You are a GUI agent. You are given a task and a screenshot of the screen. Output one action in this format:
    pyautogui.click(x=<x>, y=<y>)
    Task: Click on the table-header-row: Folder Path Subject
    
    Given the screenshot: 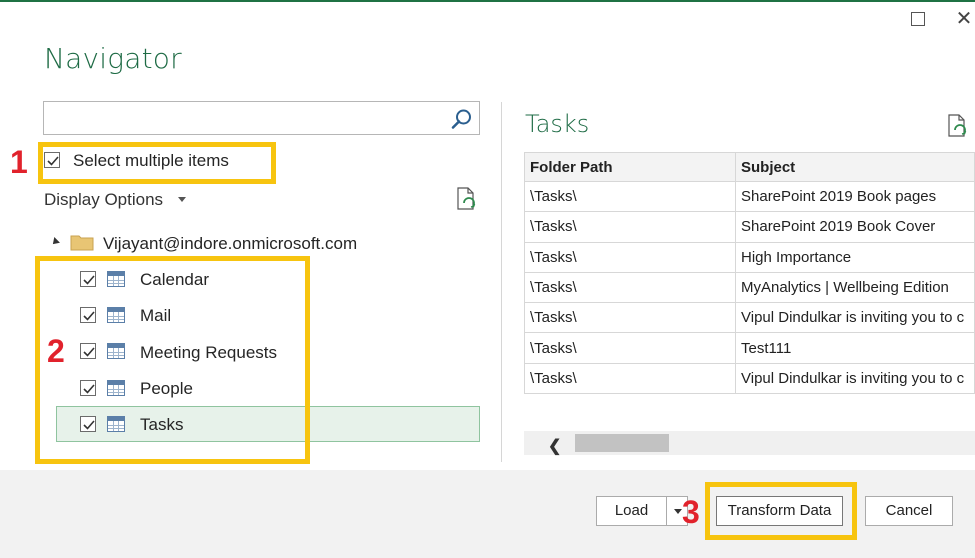 What is the action you would take?
    pyautogui.click(x=749, y=167)
    